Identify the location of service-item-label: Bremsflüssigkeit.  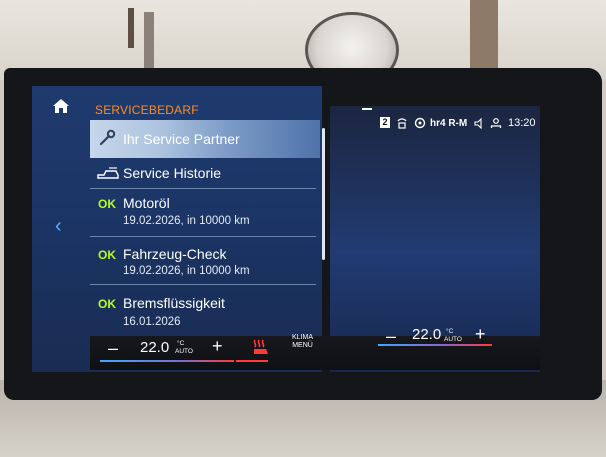
(174, 303).